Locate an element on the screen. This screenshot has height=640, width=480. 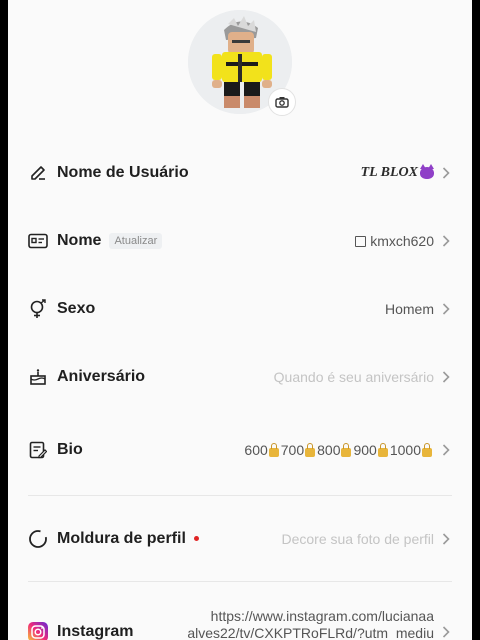
bio-item: 600 is located at coordinates (262, 450).